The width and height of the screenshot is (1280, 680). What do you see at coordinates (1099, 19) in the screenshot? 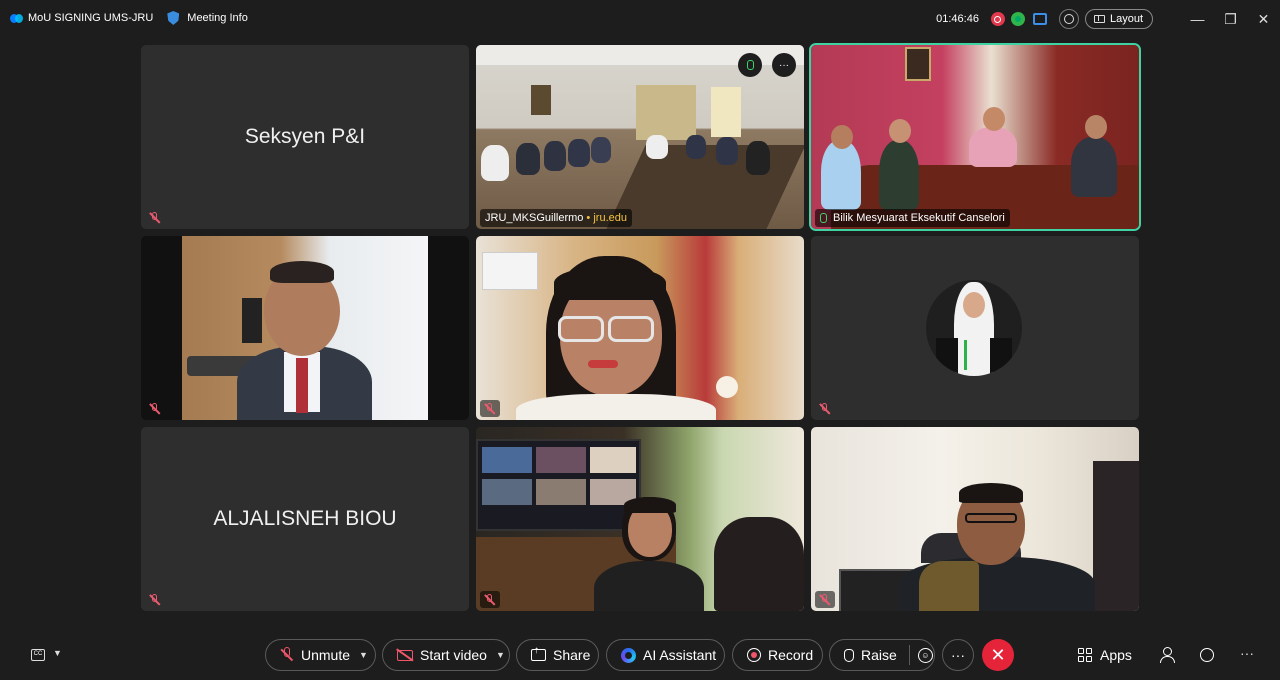
I see `layout-grid-icon` at bounding box center [1099, 19].